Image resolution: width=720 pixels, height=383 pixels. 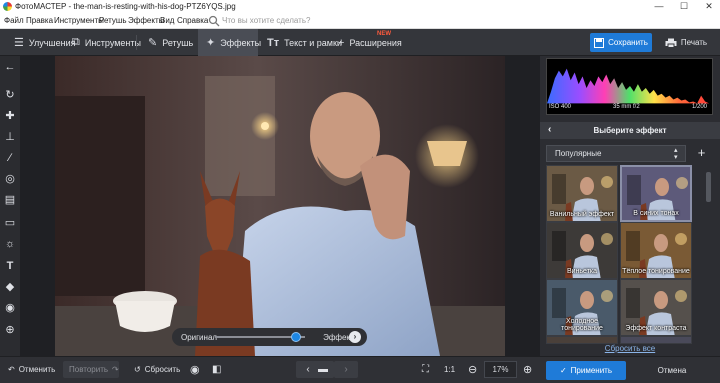 I want to click on brush-icon: ✎, so click(x=153, y=43).